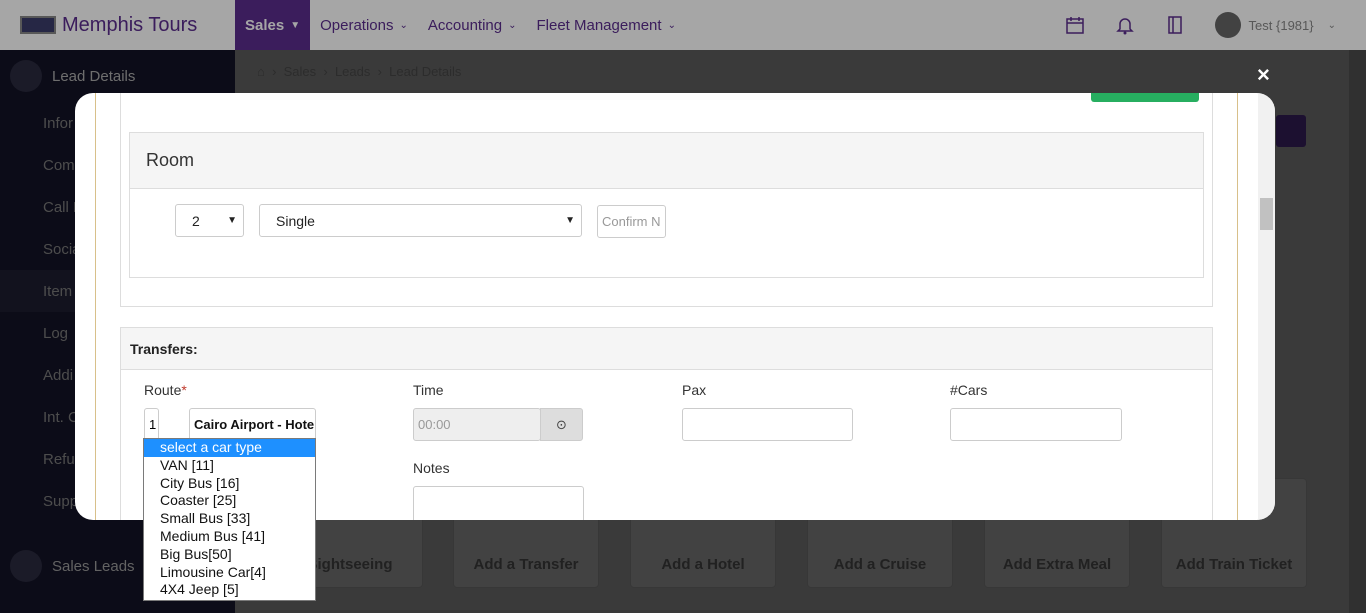  Describe the element at coordinates (229, 573) in the screenshot. I see `car-type-option: Limousine Car[4]` at that location.